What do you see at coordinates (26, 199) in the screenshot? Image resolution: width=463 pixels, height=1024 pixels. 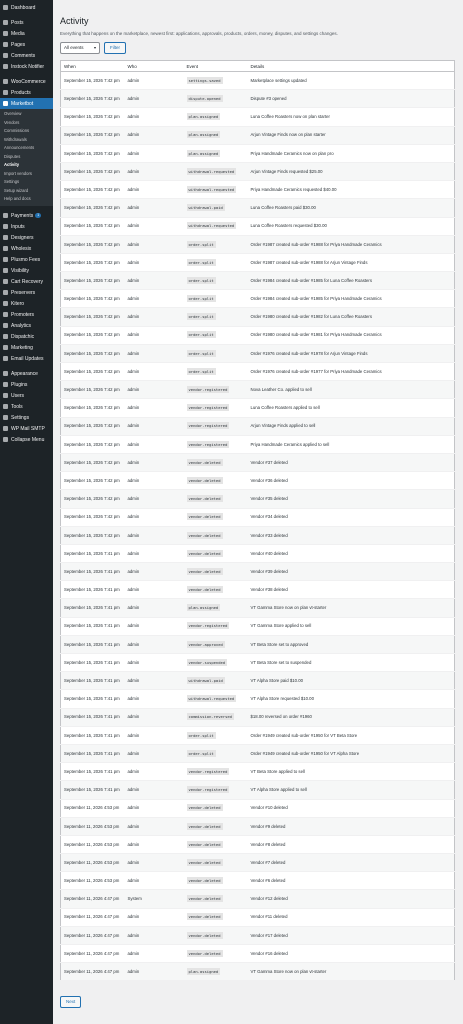 I see `submenu-item-help-and-docs: Help and docs` at bounding box center [26, 199].